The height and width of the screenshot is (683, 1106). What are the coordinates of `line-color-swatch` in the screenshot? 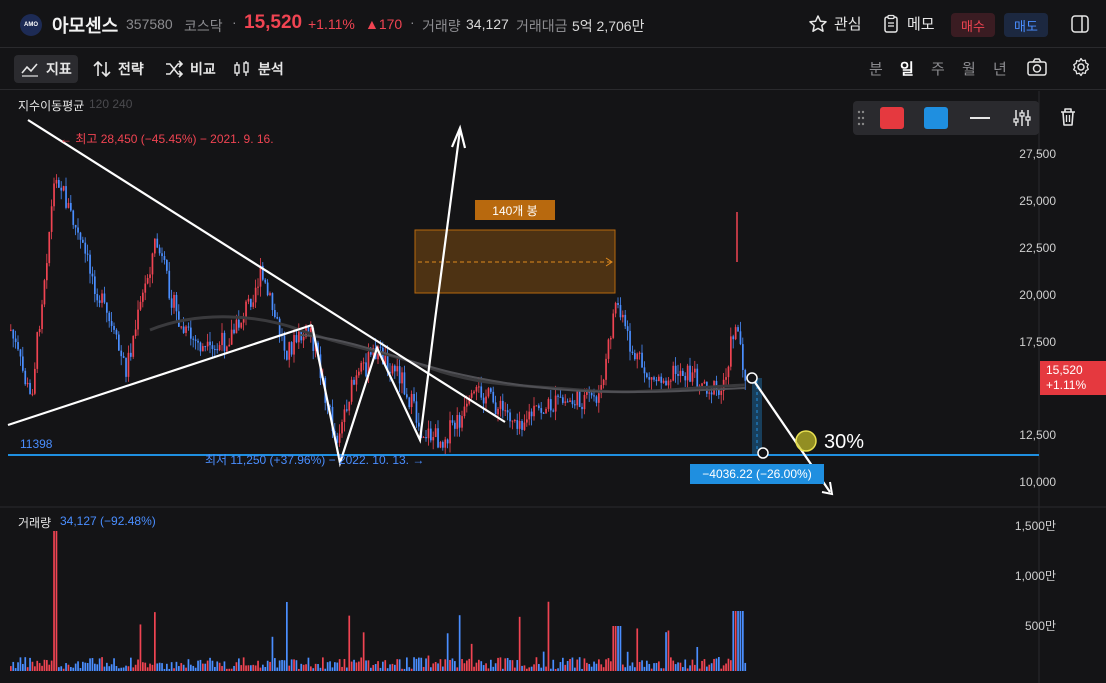 It's located at (892, 118).